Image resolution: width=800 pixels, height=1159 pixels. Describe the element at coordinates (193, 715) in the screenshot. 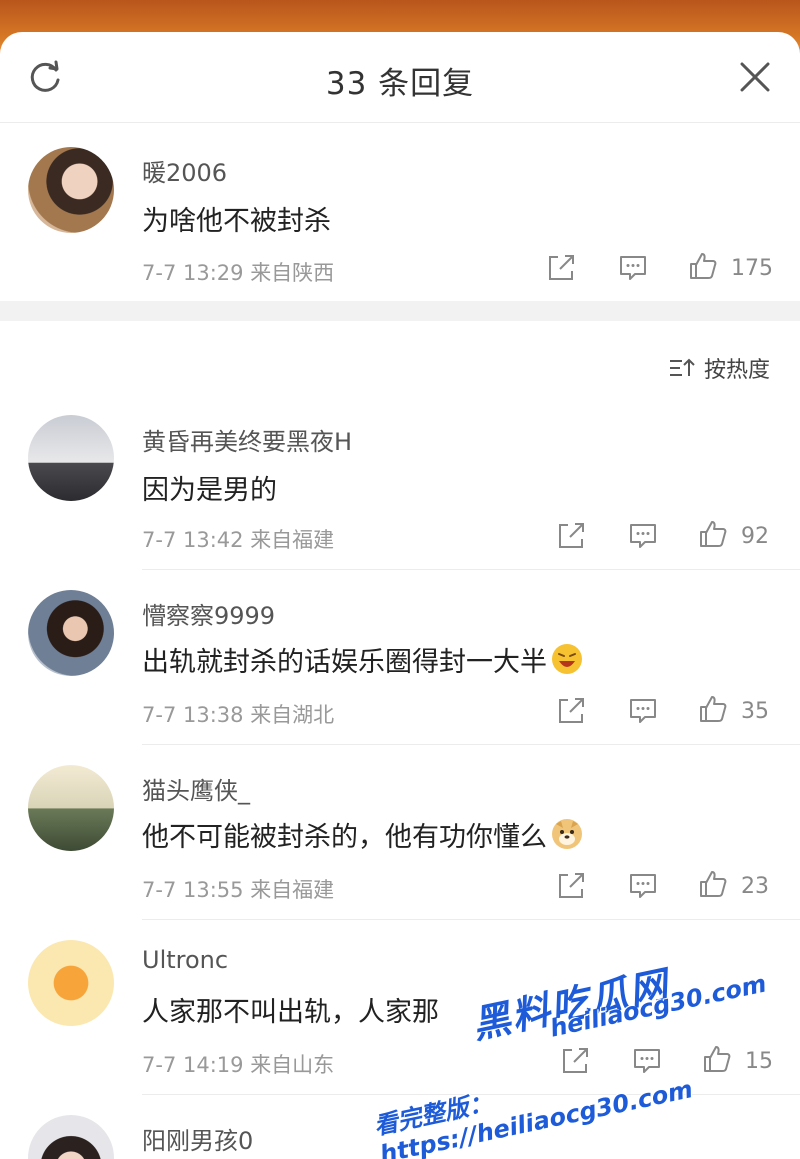

I see `comment-time: 7-7 13:38` at that location.